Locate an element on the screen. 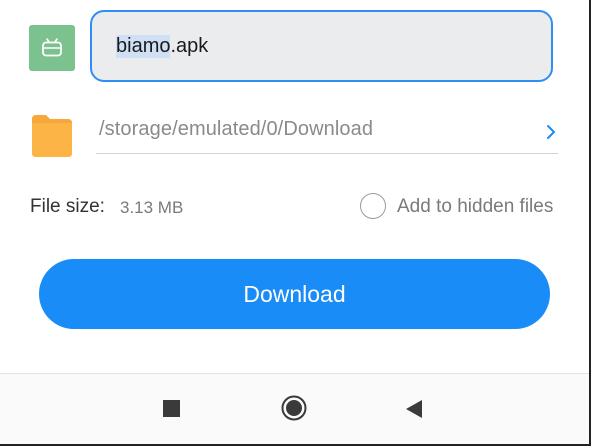  download-button: Download is located at coordinates (294, 294).